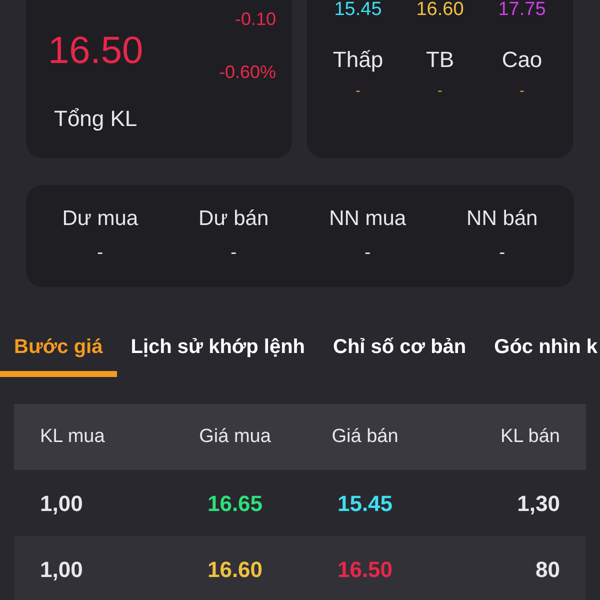 The width and height of the screenshot is (600, 600). What do you see at coordinates (365, 436) in the screenshot?
I see `column-header: Giá bán` at bounding box center [365, 436].